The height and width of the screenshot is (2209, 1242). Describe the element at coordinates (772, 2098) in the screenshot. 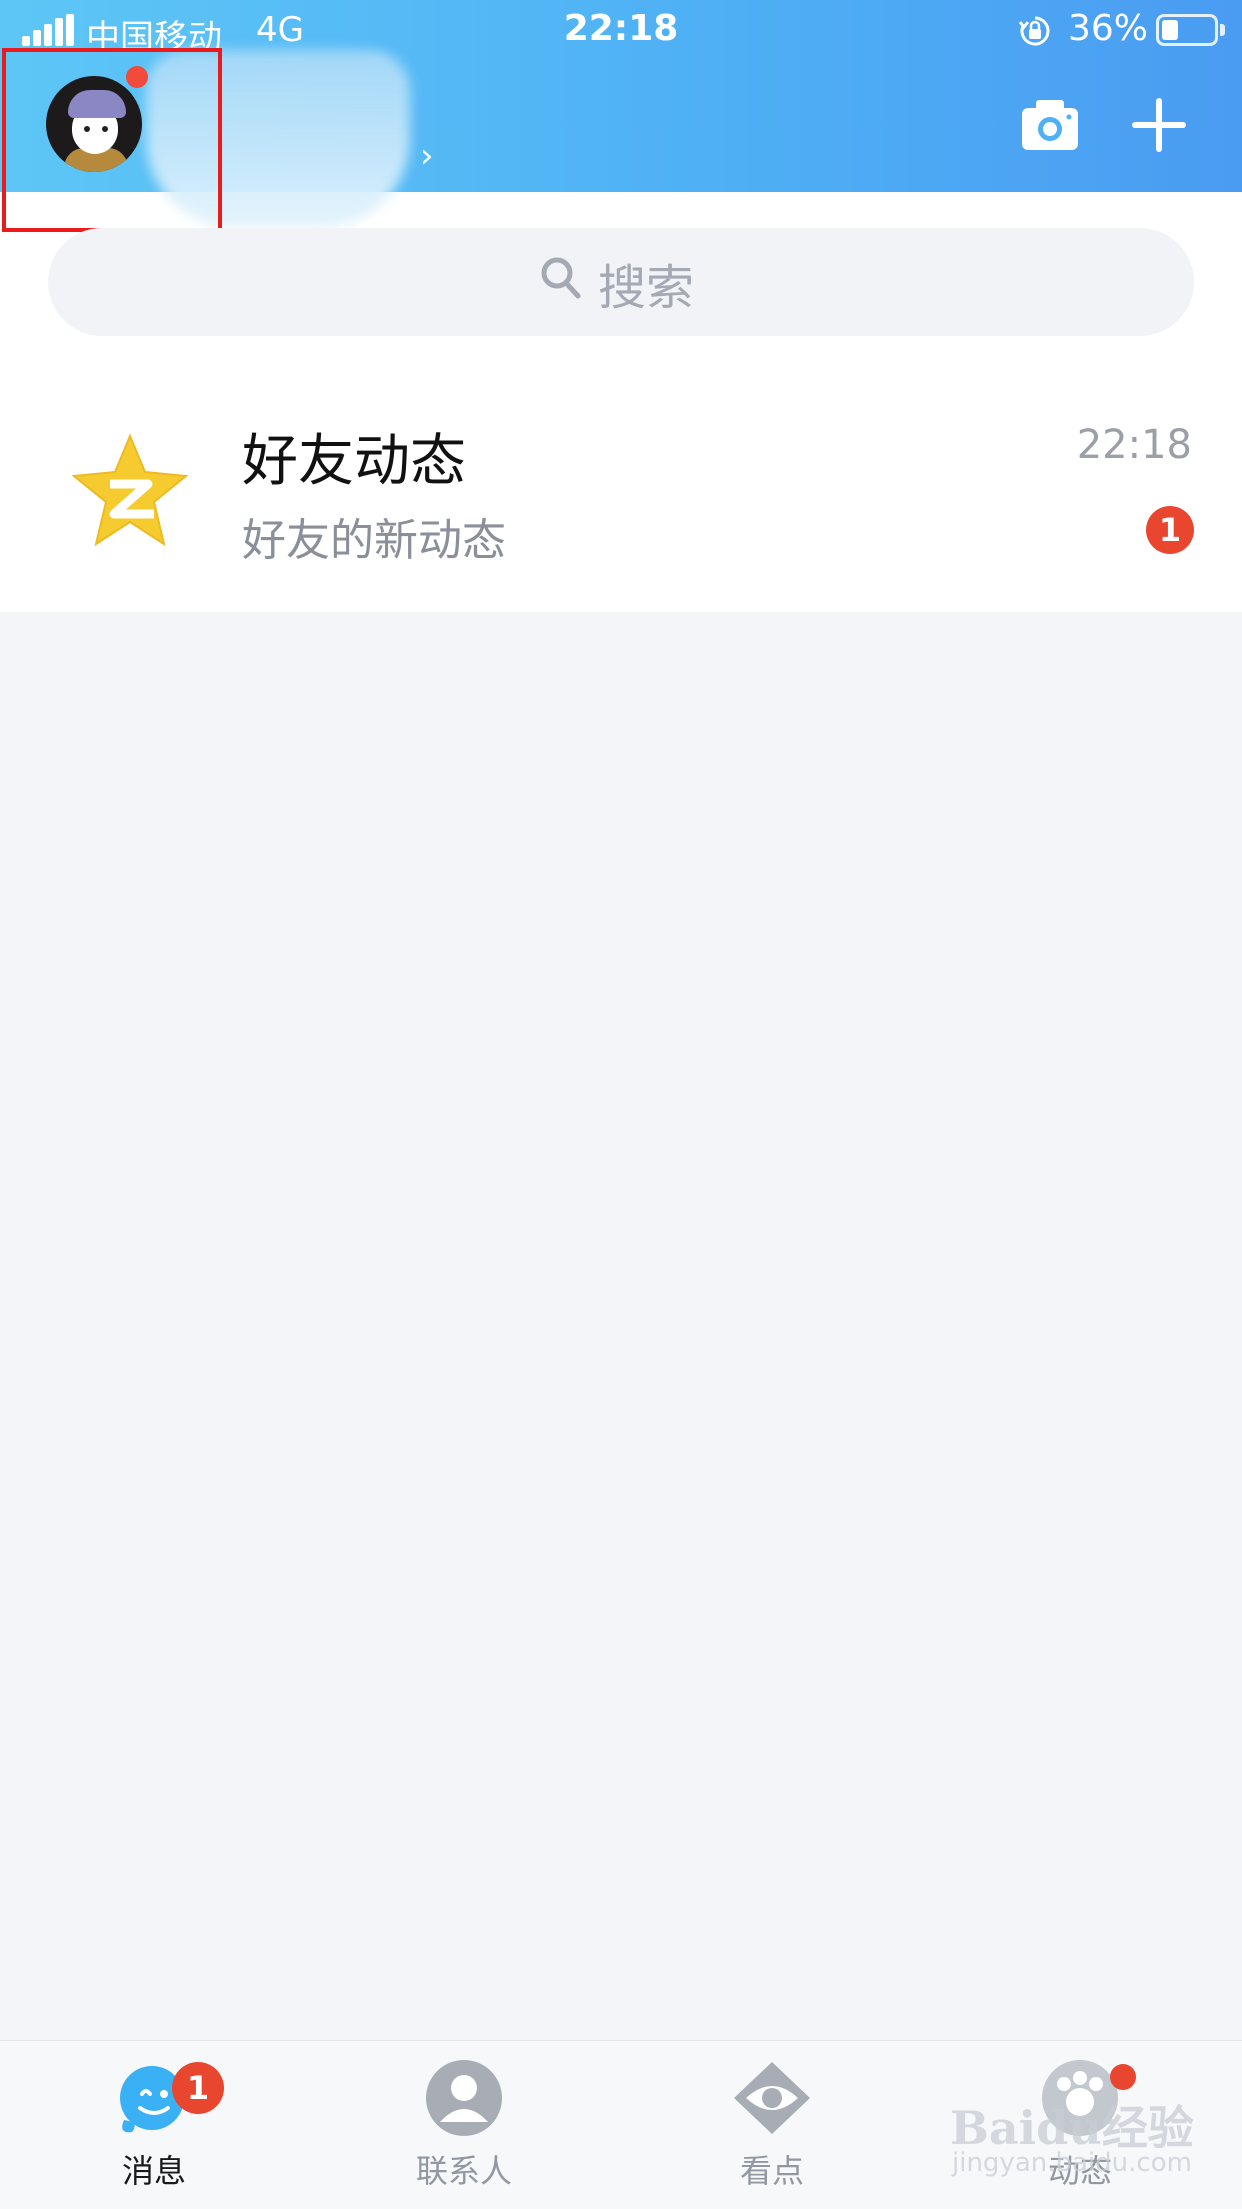

I see `eye-icon` at that location.